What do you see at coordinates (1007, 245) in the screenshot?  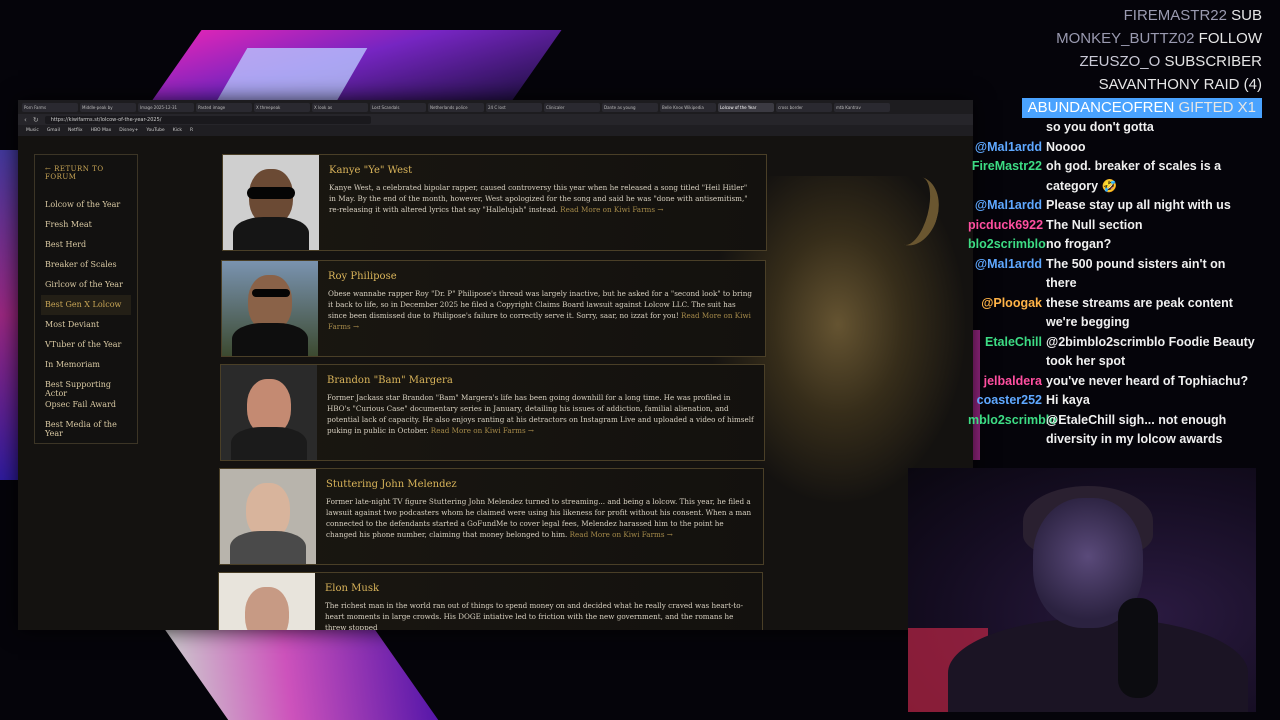 I see `chat-username: blo2scrimblo` at bounding box center [1007, 245].